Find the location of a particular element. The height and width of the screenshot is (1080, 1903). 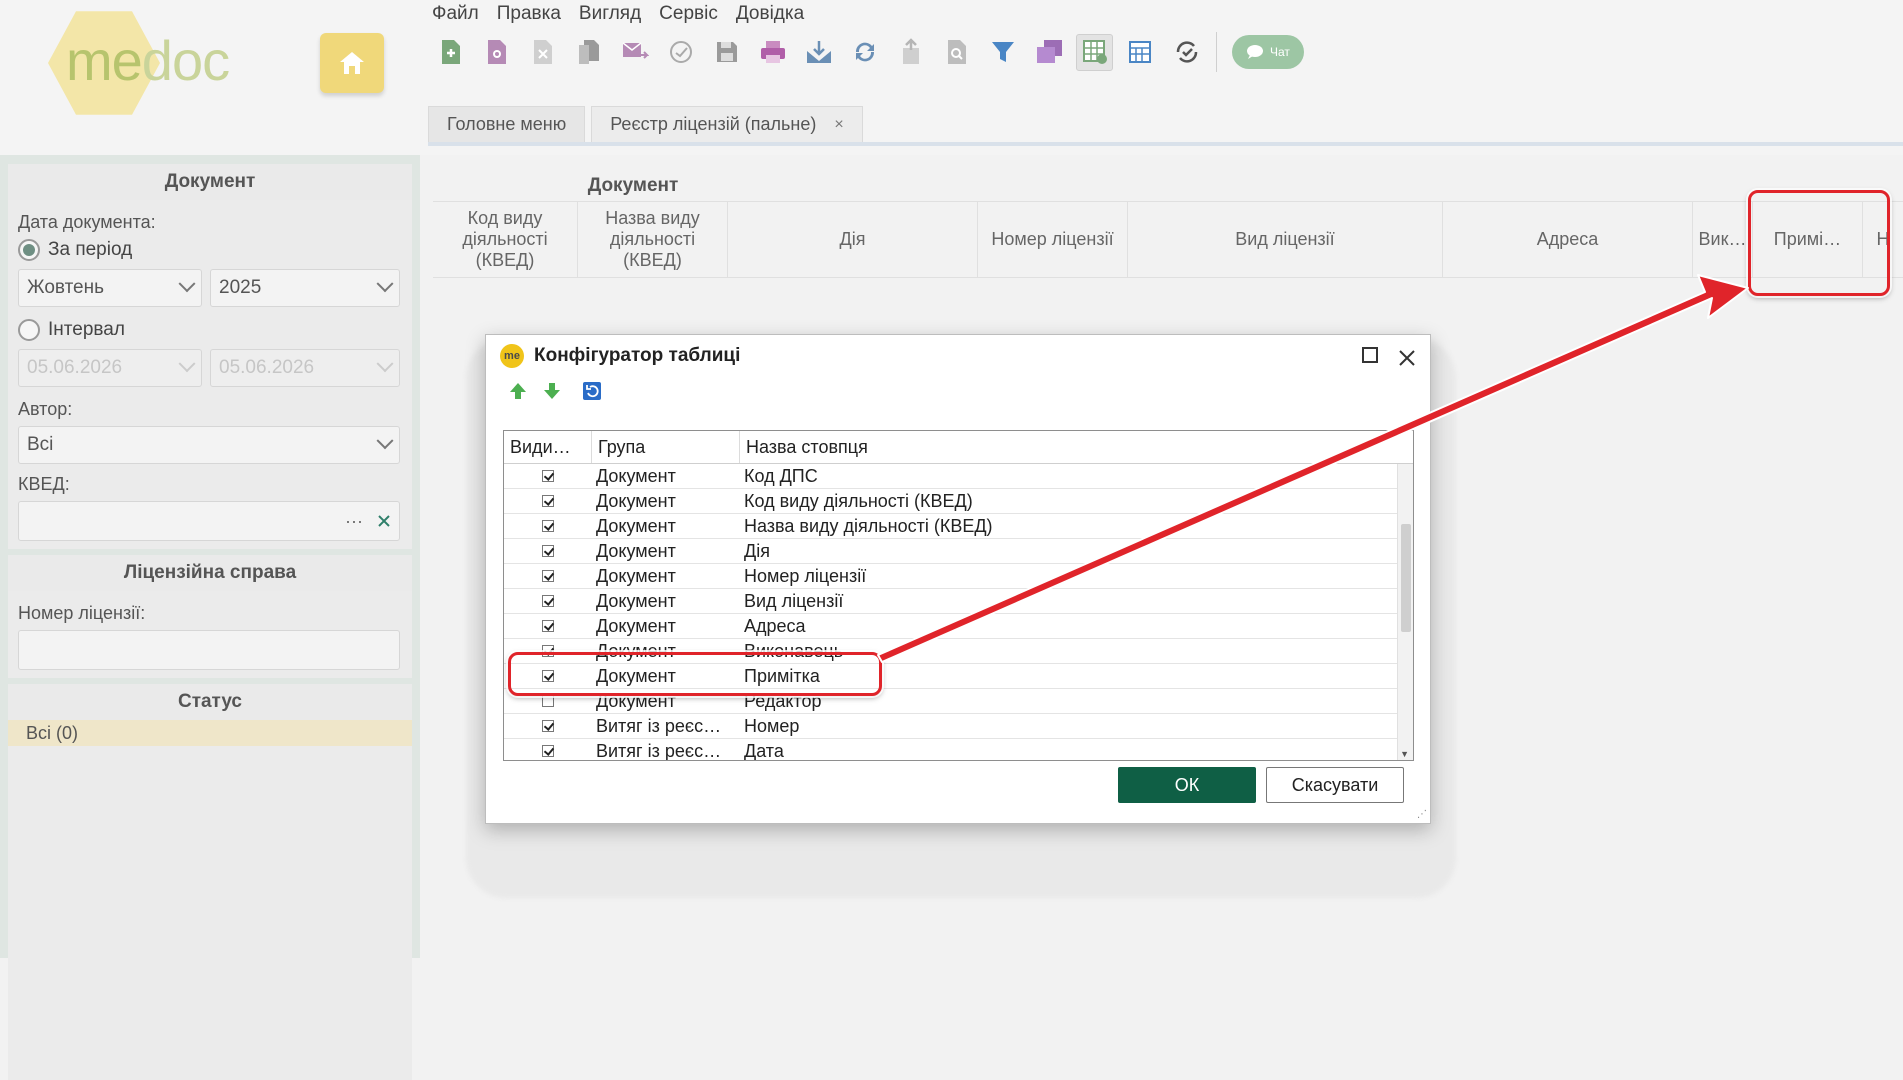

calendar-icon is located at coordinates (1140, 52).